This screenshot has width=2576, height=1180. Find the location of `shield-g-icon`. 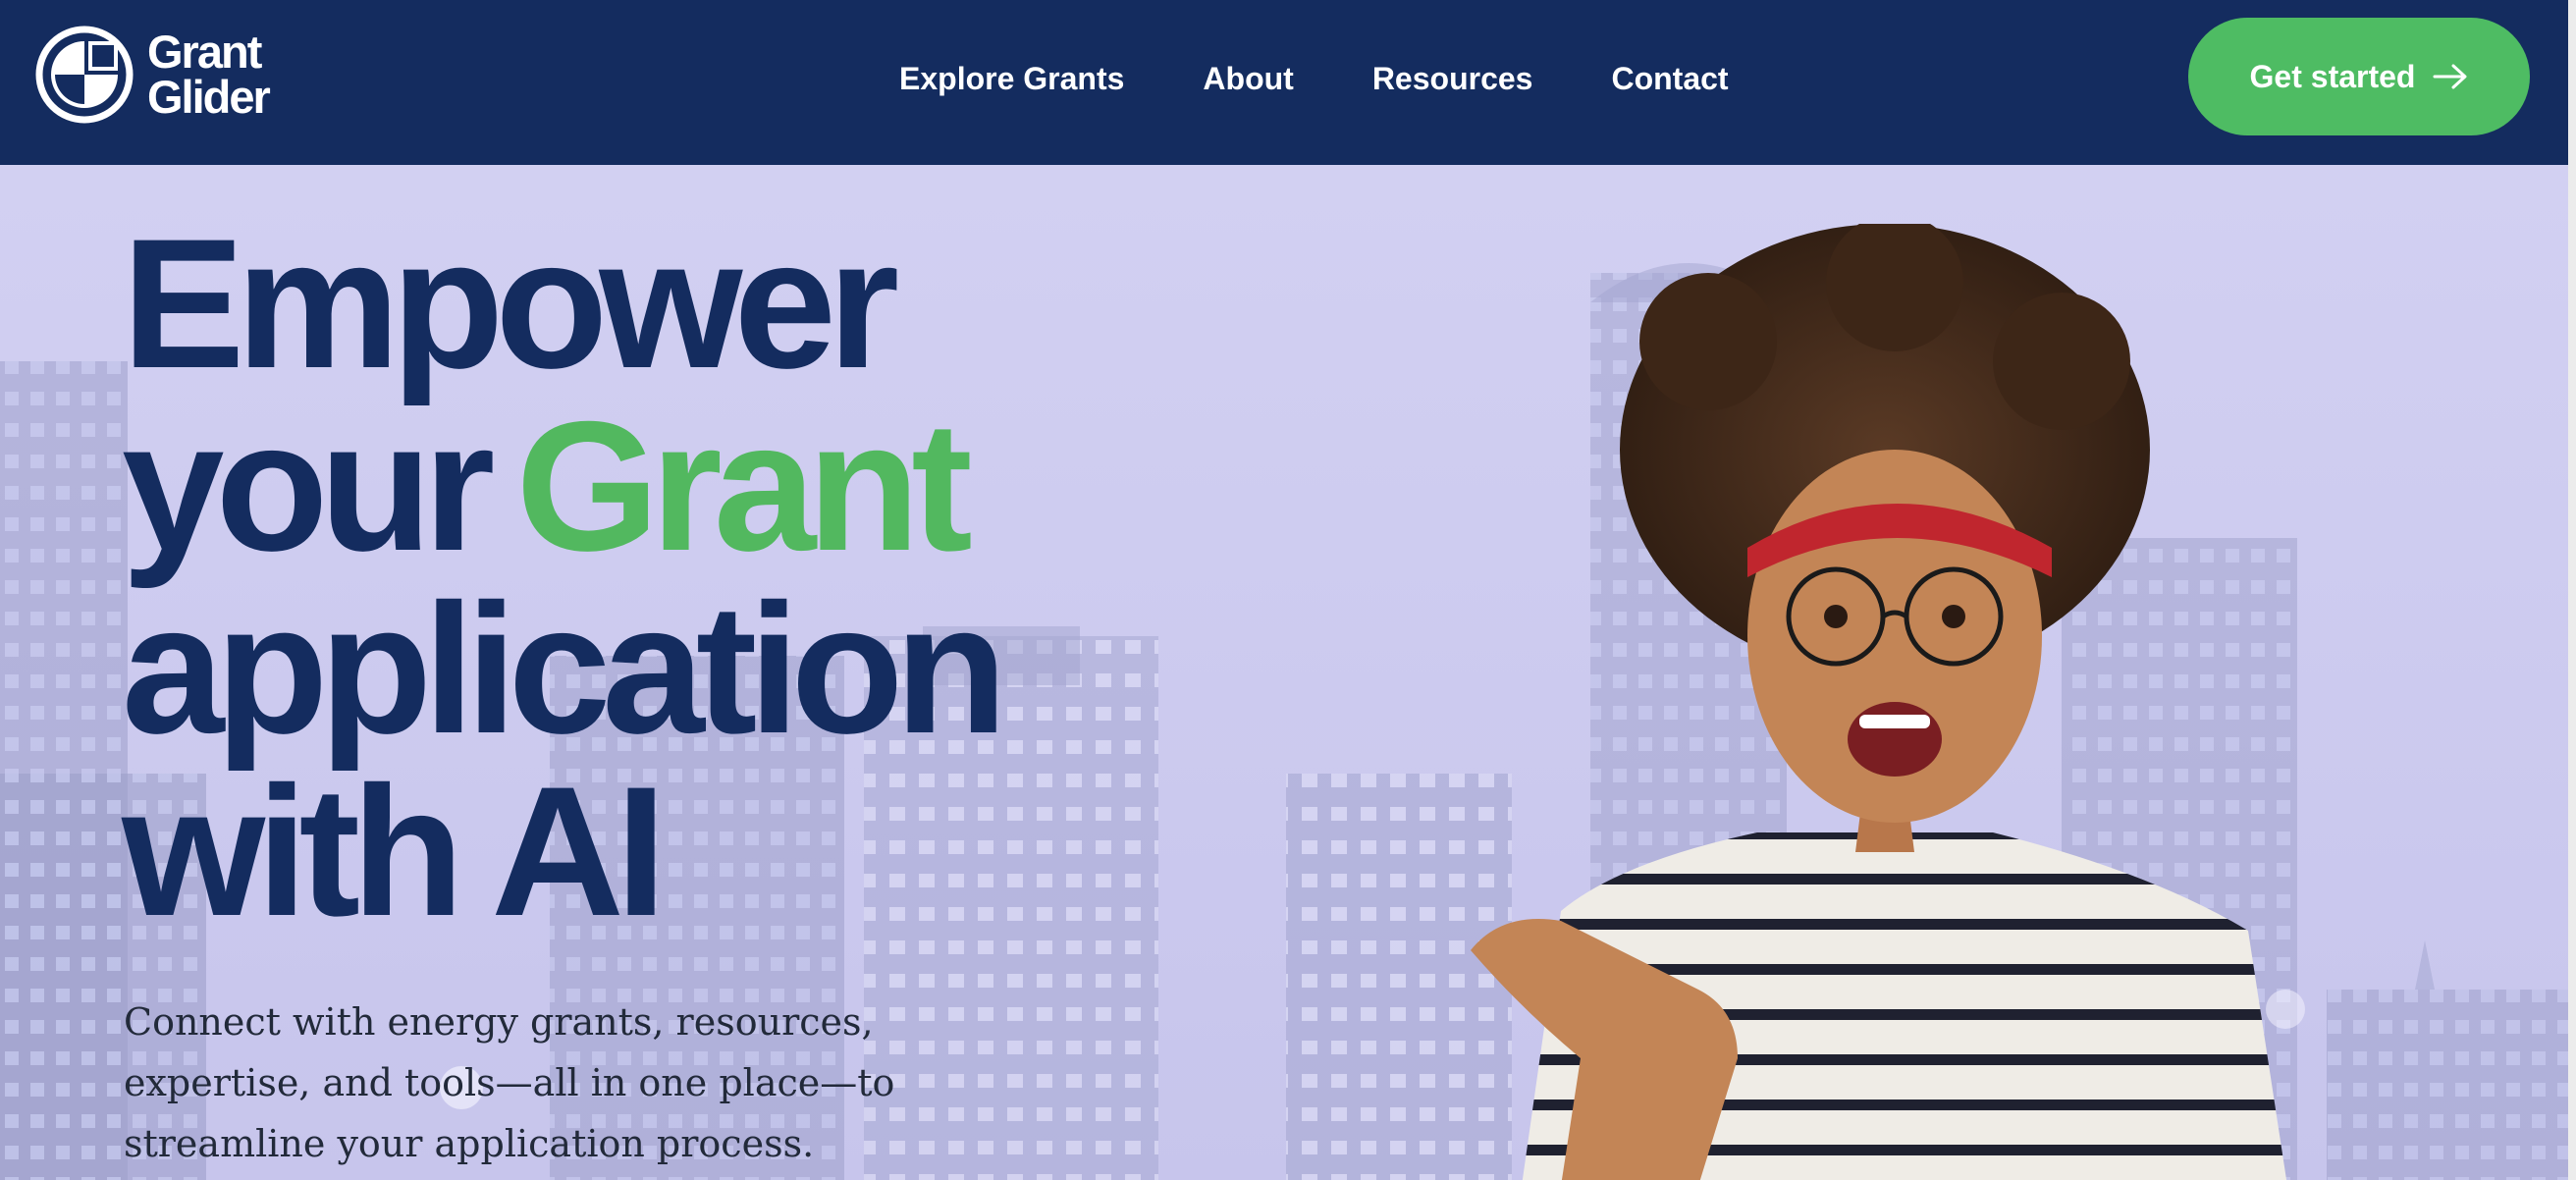

shield-g-icon is located at coordinates (84, 75).